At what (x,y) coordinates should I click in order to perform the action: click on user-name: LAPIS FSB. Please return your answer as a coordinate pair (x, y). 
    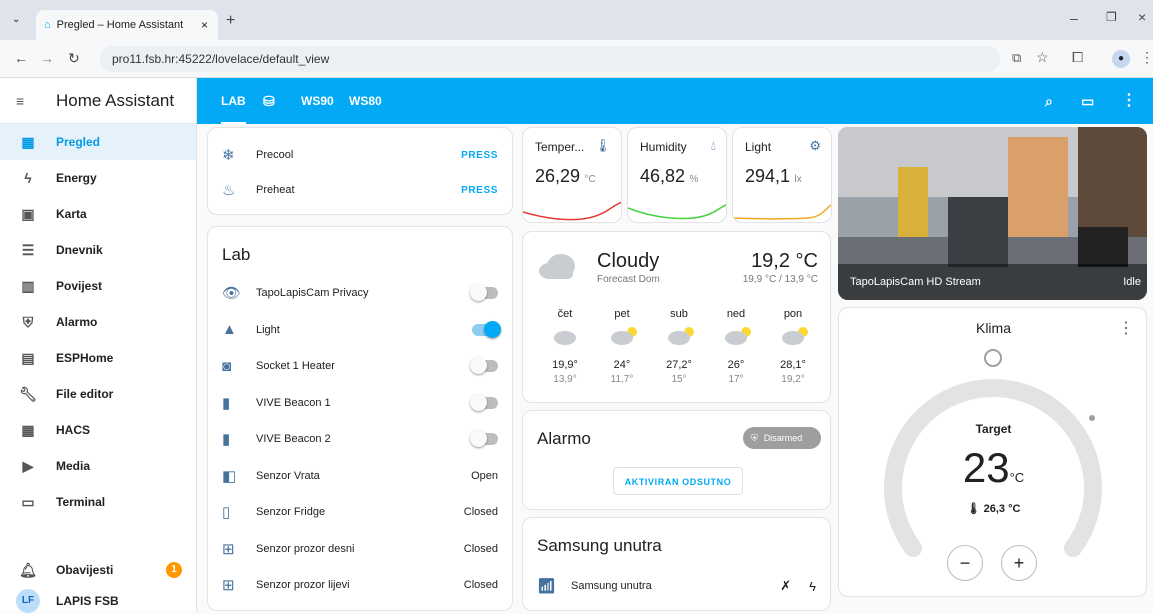
    Looking at the image, I should click on (87, 601).